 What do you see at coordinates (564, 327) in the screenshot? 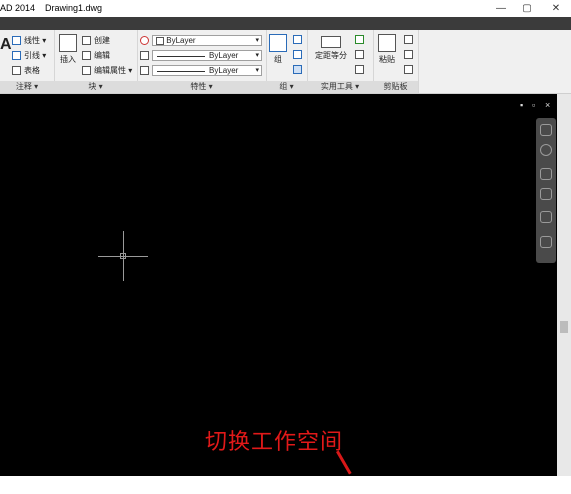
I see `scrollbar-thumb` at bounding box center [564, 327].